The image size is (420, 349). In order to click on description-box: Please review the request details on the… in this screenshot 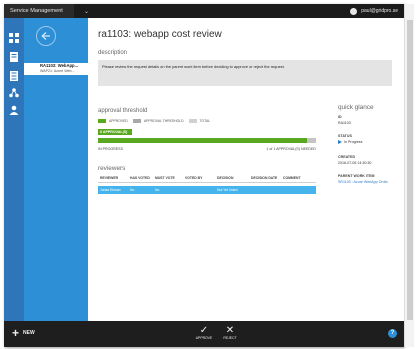, I will do `click(245, 73)`.